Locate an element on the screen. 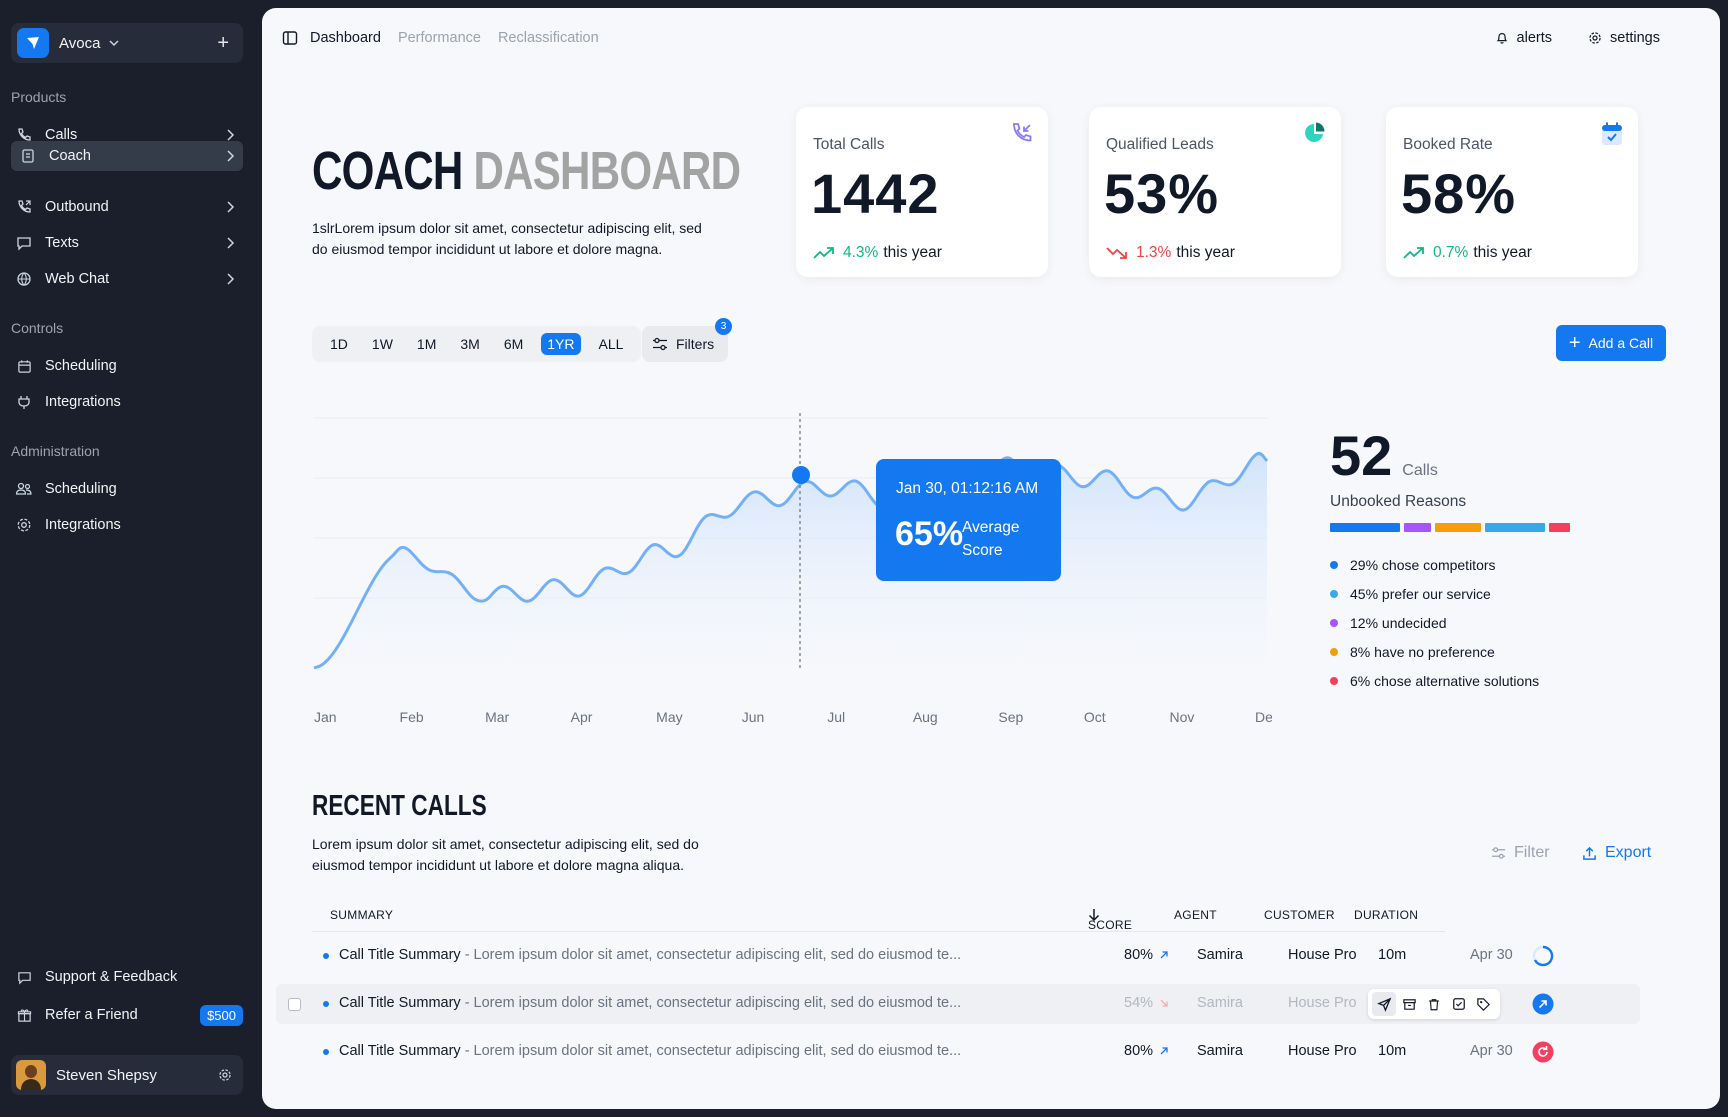 The width and height of the screenshot is (1728, 1117). sidebar-item-admin-integrations: Integrations is located at coordinates (127, 525).